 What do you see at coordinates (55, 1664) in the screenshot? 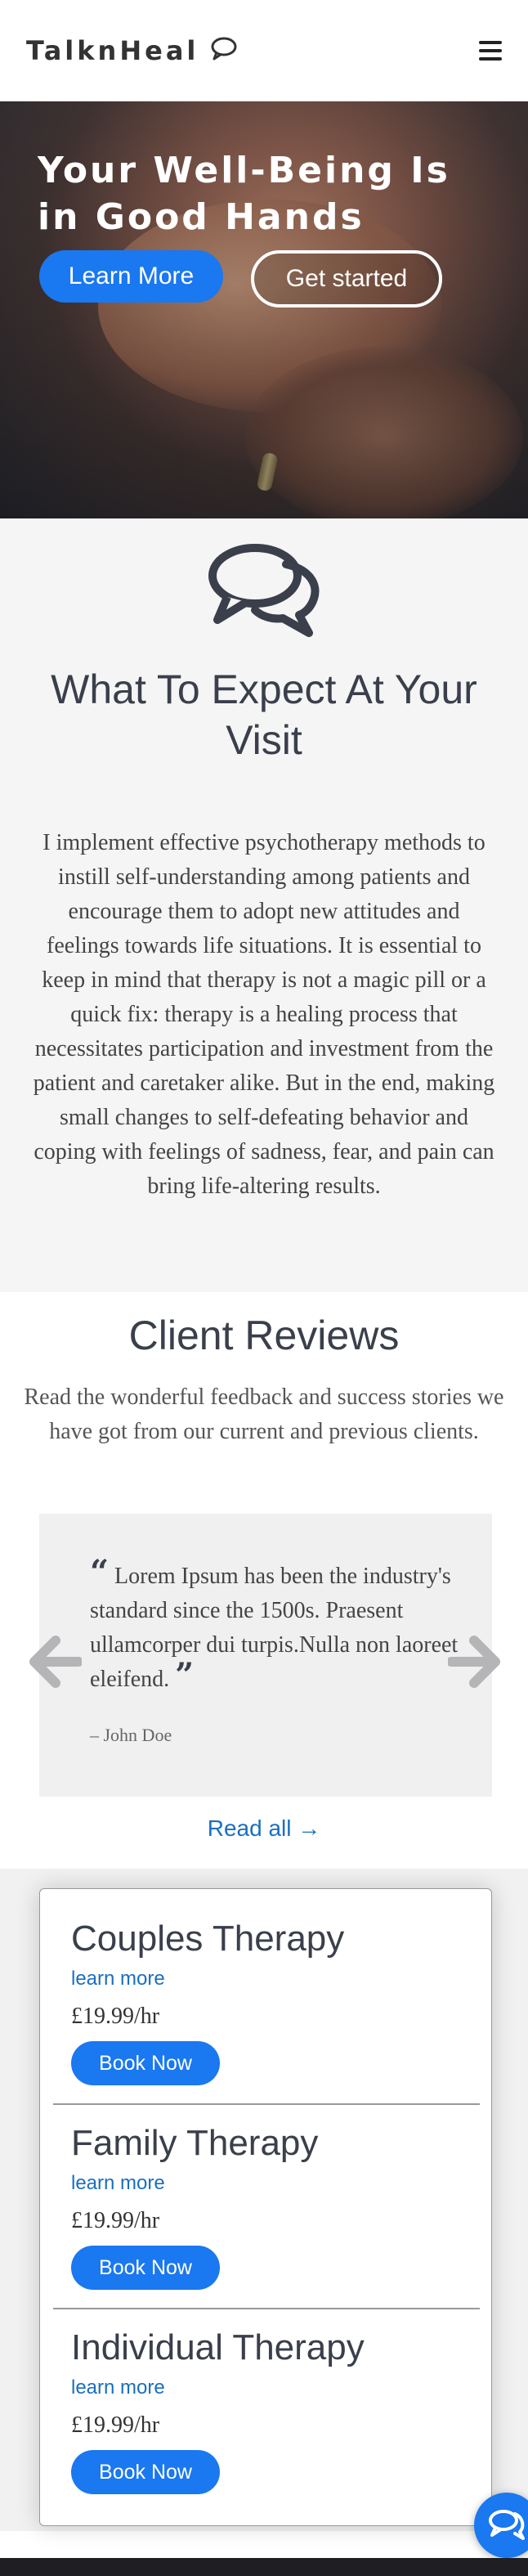
I see `arrow-left-icon` at bounding box center [55, 1664].